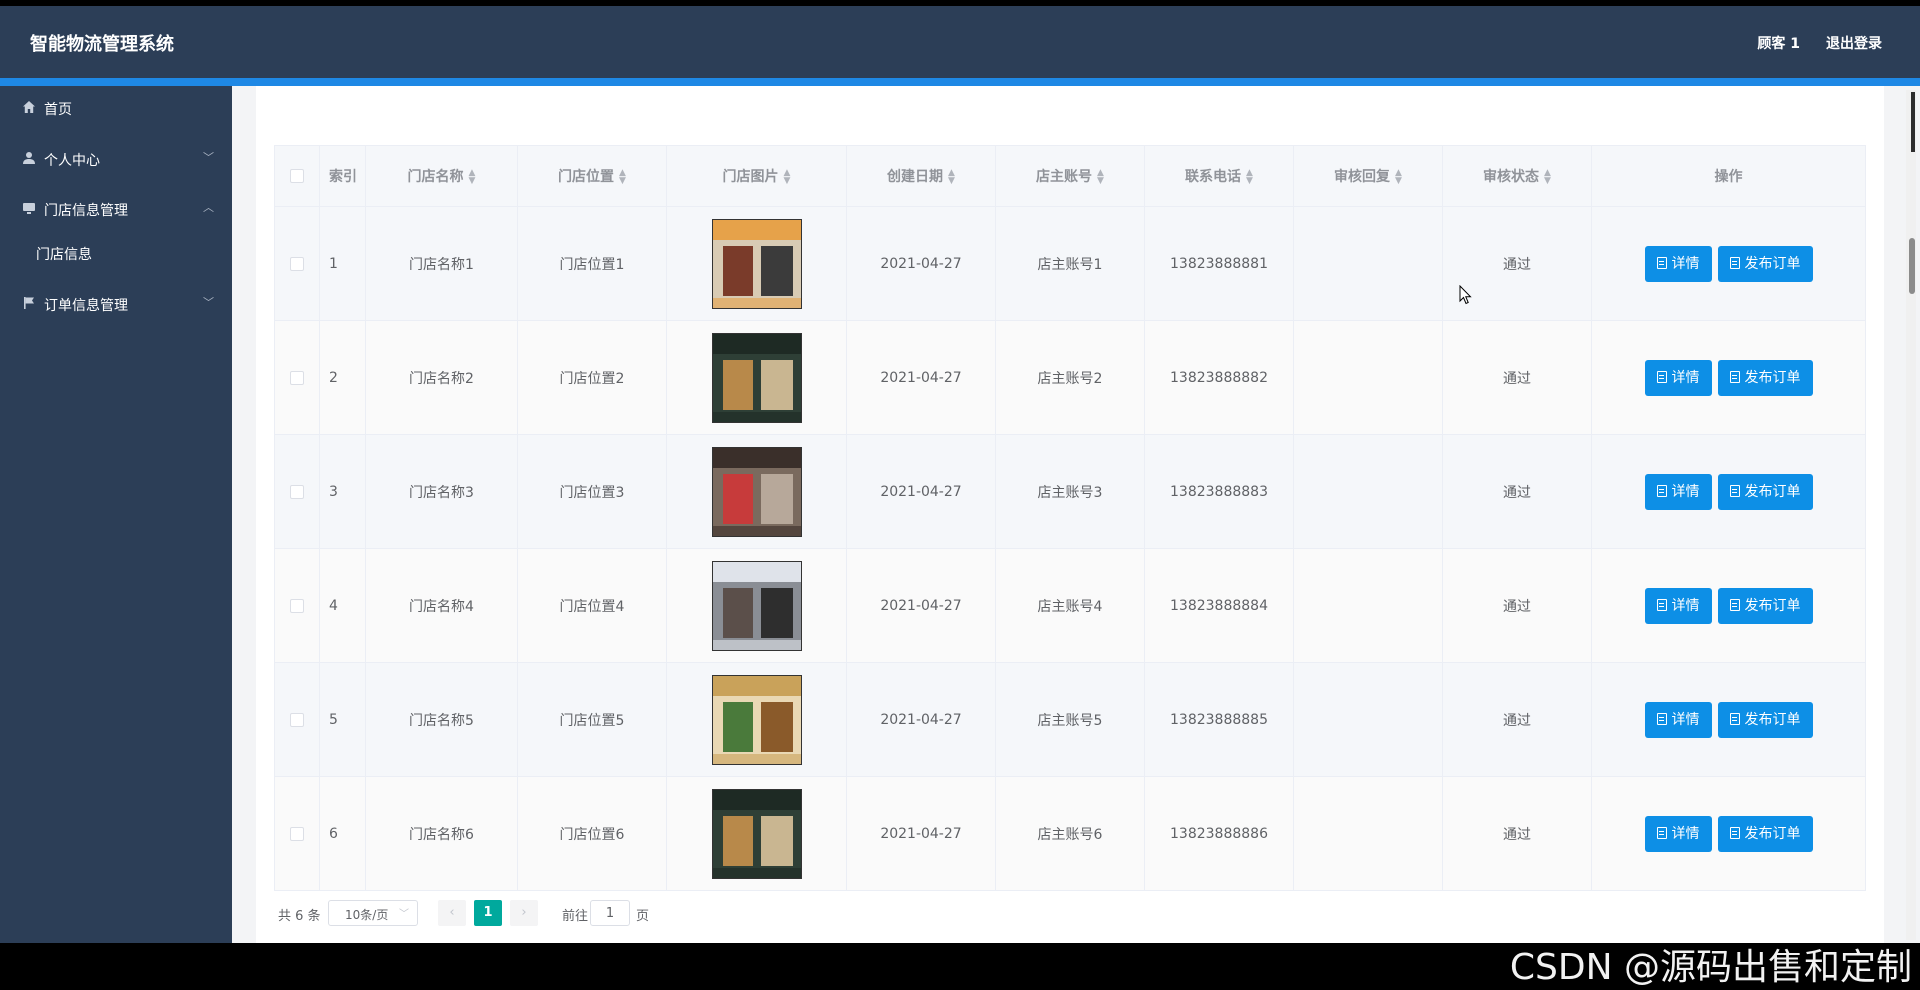 Image resolution: width=1920 pixels, height=990 pixels. Describe the element at coordinates (1728, 176) in the screenshot. I see `header-actions: 操作` at that location.